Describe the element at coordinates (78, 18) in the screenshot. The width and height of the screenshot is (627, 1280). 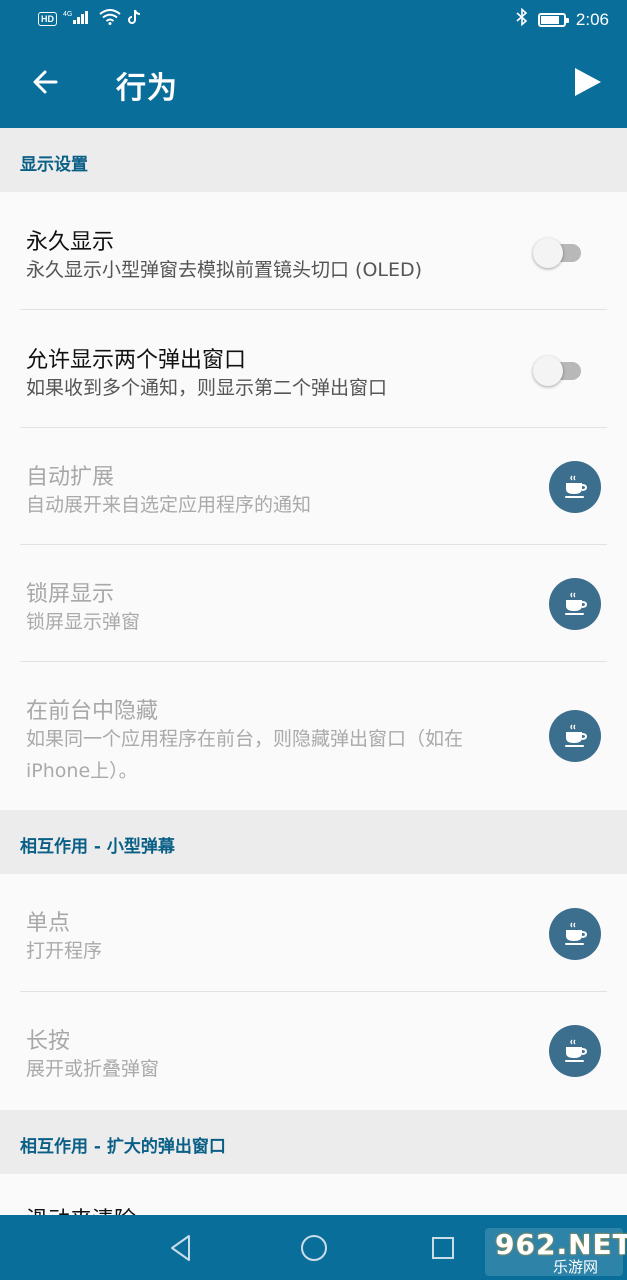
I see `signal-icon: 4G` at that location.